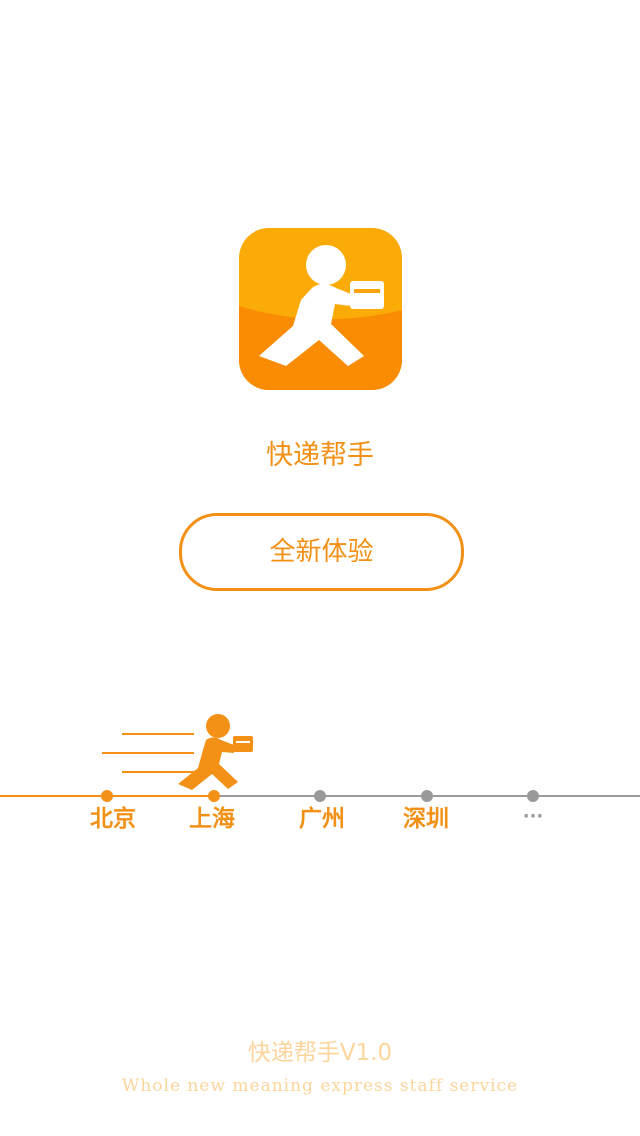  Describe the element at coordinates (214, 796) in the screenshot. I see `stop-dot-shanghai` at that location.